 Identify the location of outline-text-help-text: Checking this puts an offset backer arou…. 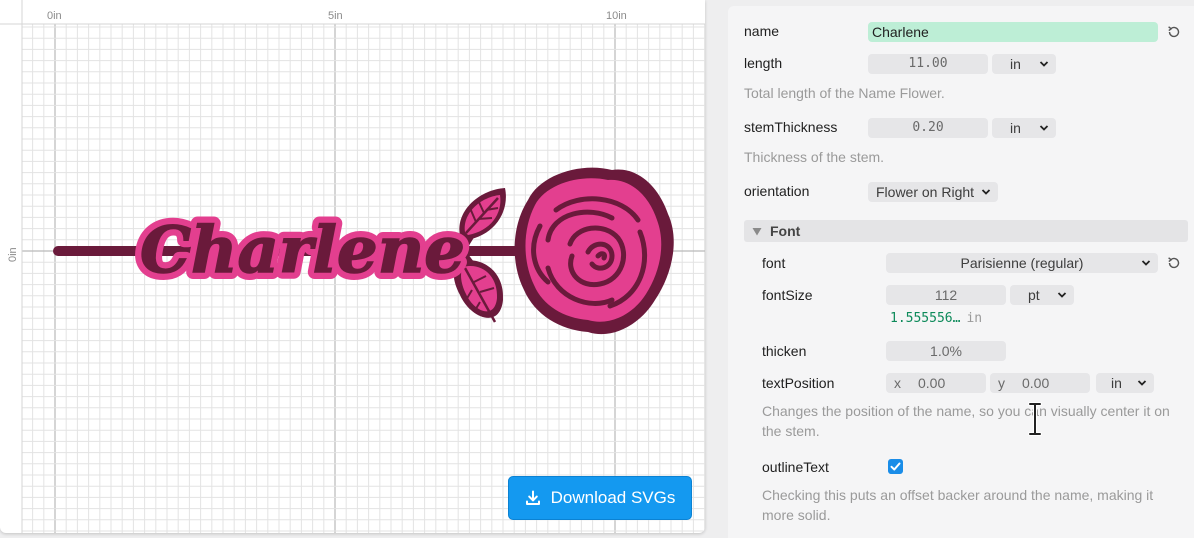
(958, 505).